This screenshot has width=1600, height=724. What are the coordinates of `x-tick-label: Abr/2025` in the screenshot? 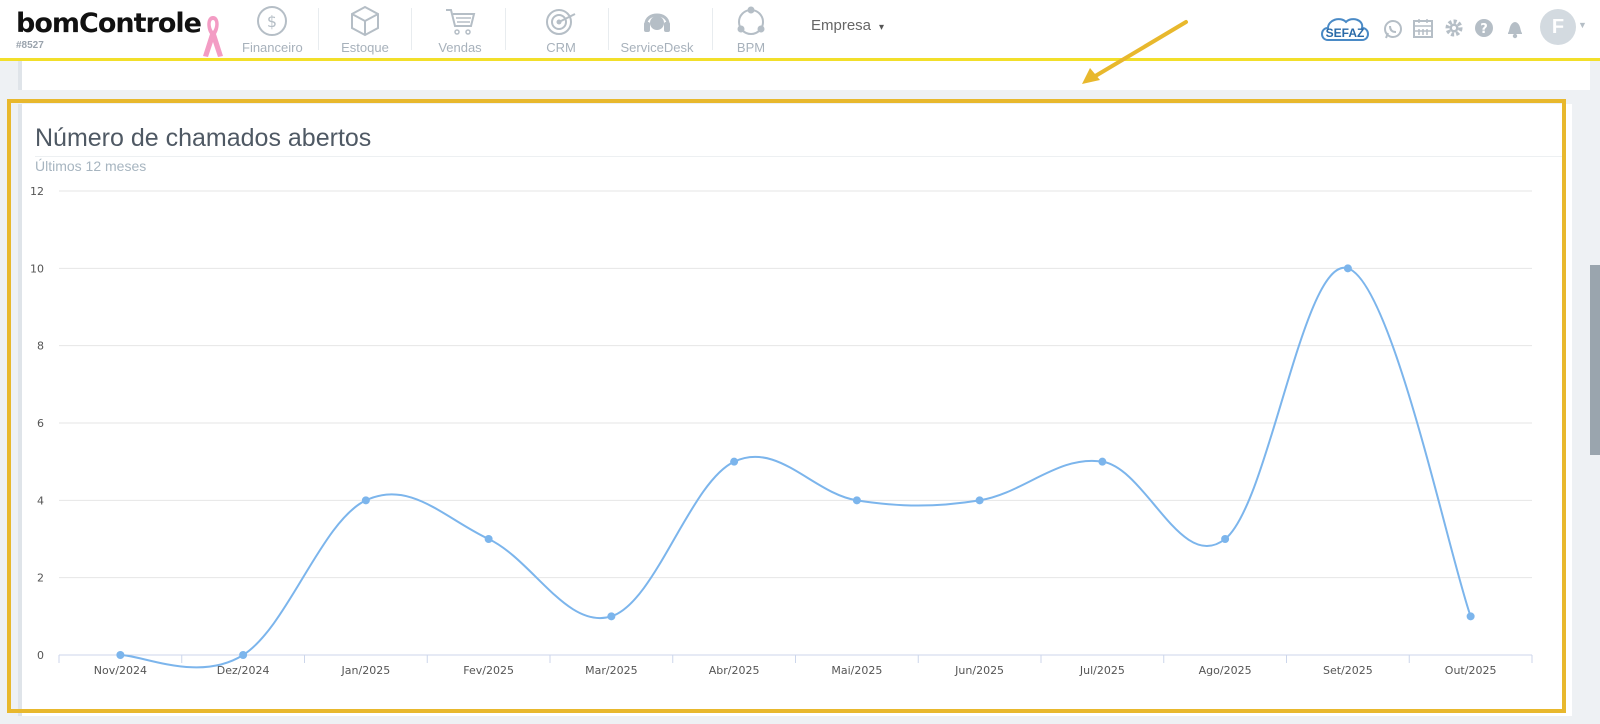 It's located at (734, 670).